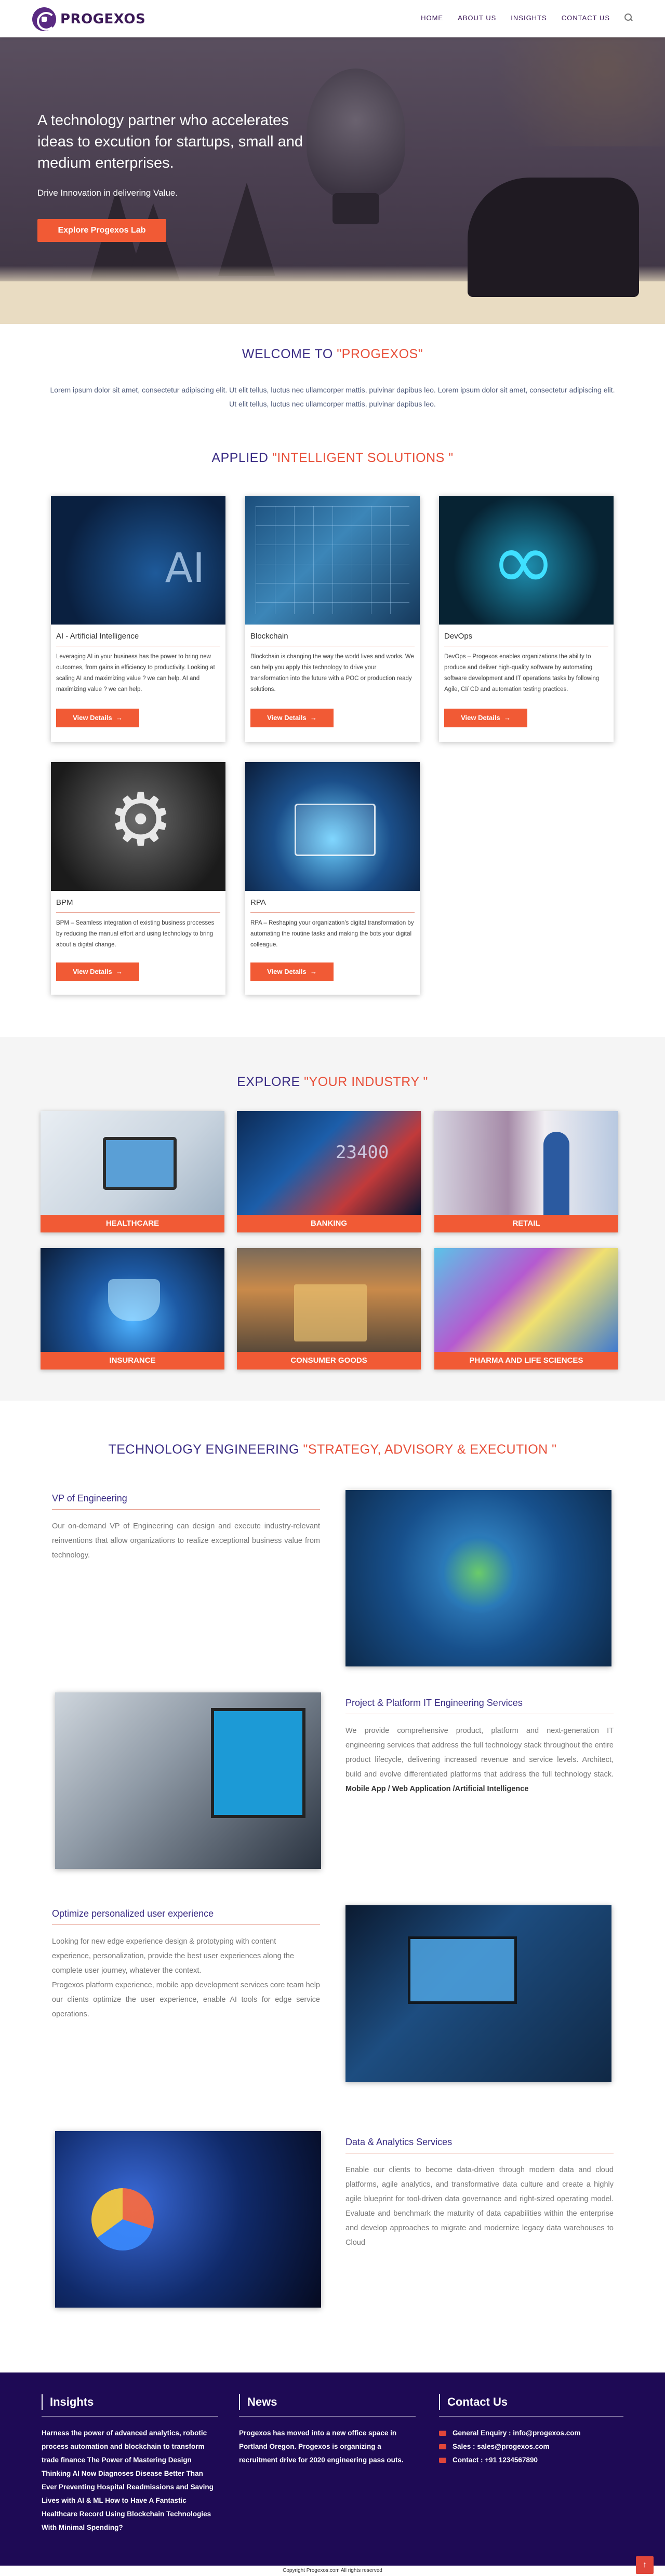 This screenshot has width=665, height=2576. What do you see at coordinates (138, 826) in the screenshot?
I see `bpm-image` at bounding box center [138, 826].